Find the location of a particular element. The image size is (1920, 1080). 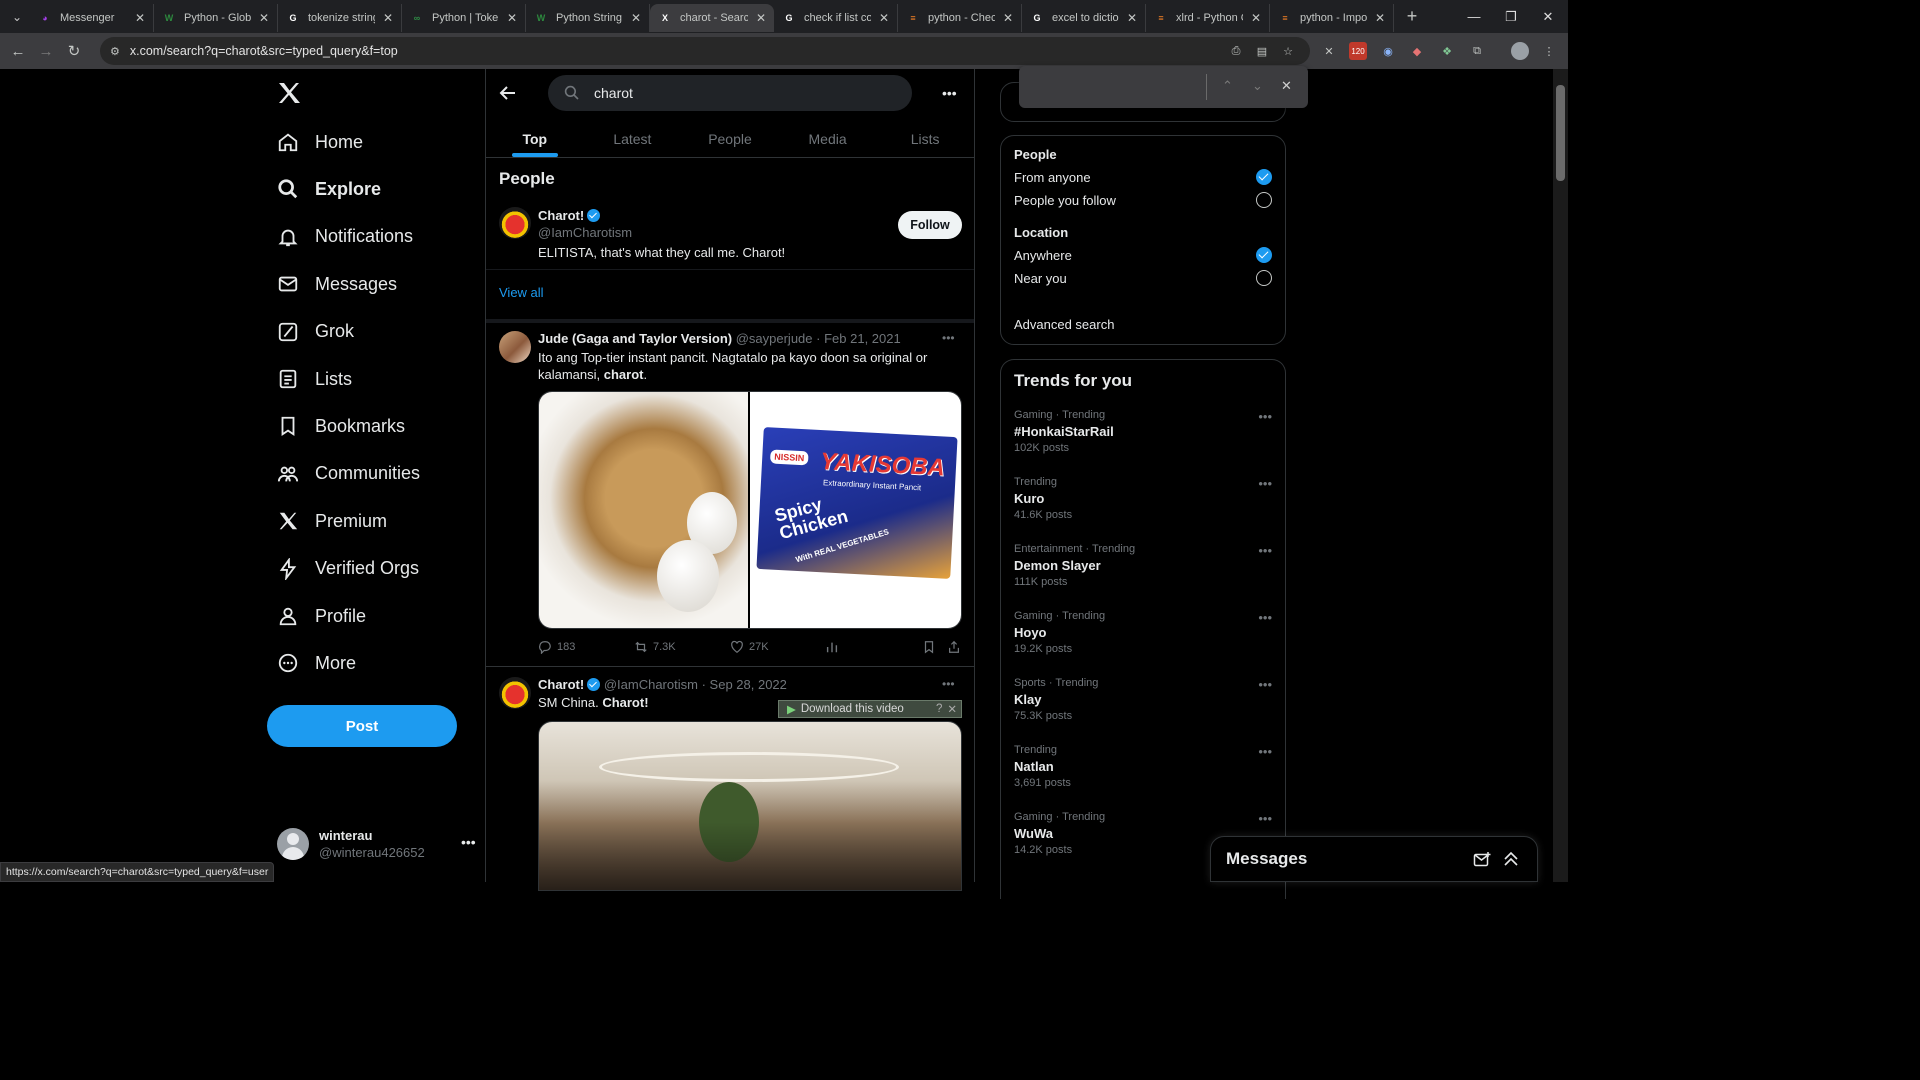

browser-tab: ≡ python - Check ✕ is located at coordinates (960, 17).